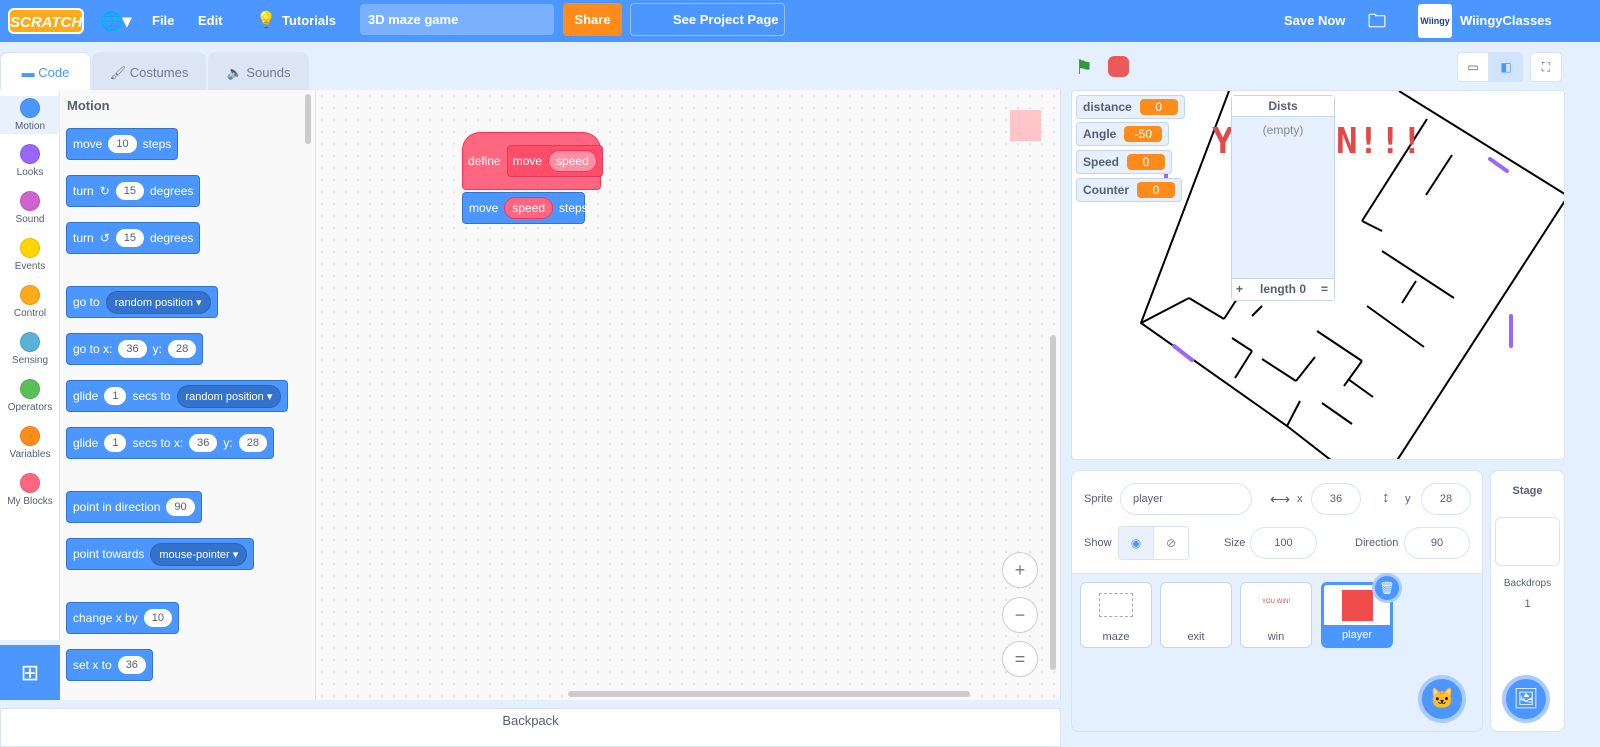  I want to click on category-variables: Variables, so click(30, 443).